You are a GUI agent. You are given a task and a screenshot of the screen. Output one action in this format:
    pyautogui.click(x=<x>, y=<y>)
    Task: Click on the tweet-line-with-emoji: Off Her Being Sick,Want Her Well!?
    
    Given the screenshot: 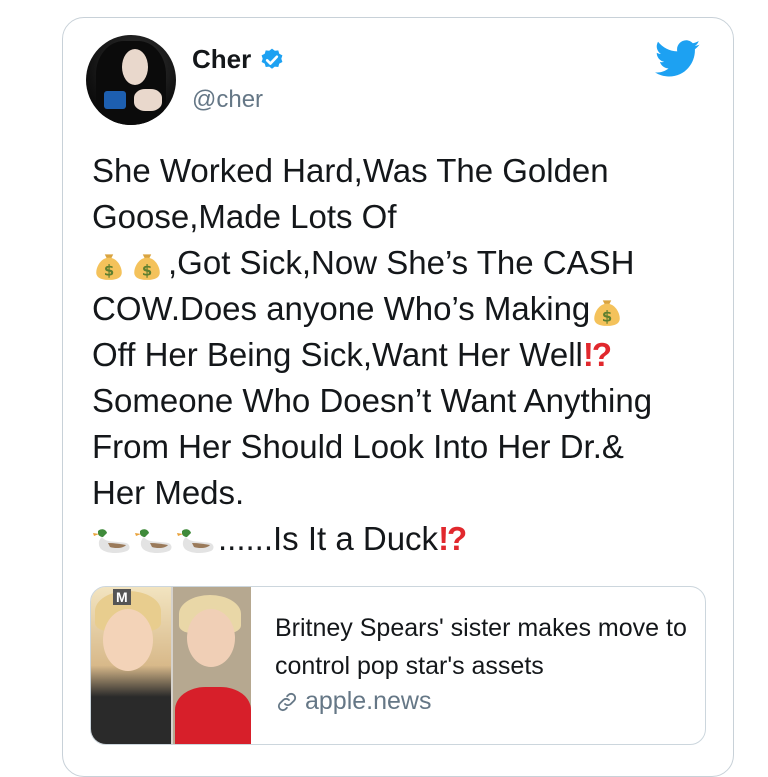 What is the action you would take?
    pyautogui.click(x=352, y=354)
    